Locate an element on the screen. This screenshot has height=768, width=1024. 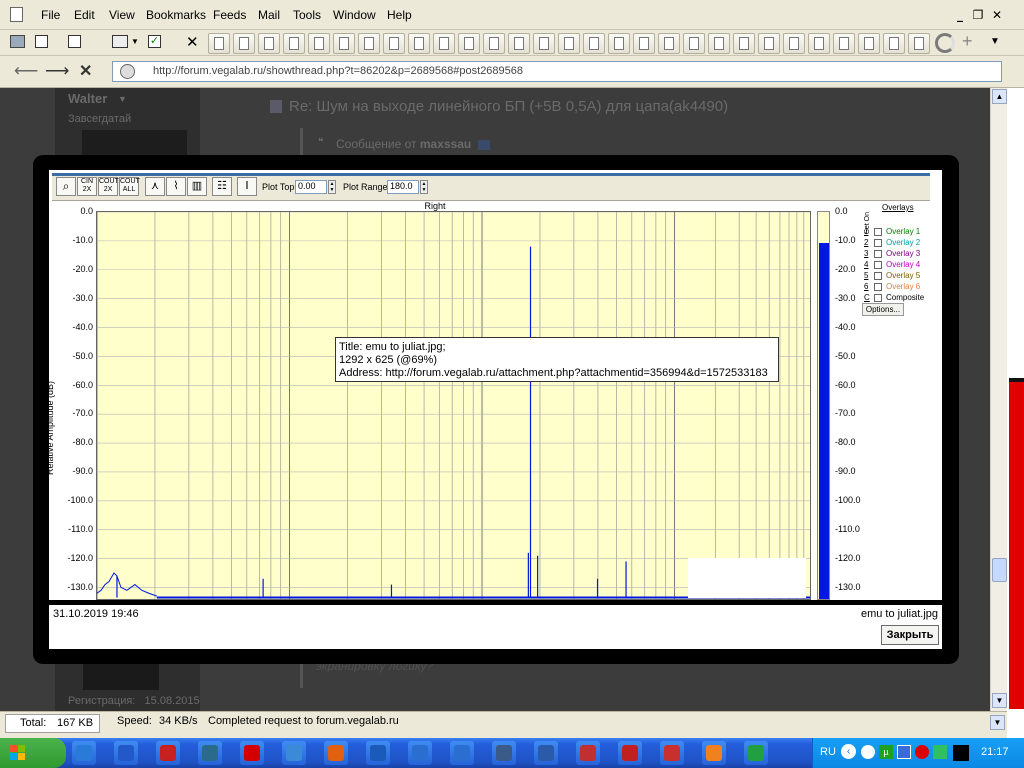
quote-author: maxssau is located at coordinates (445, 144).